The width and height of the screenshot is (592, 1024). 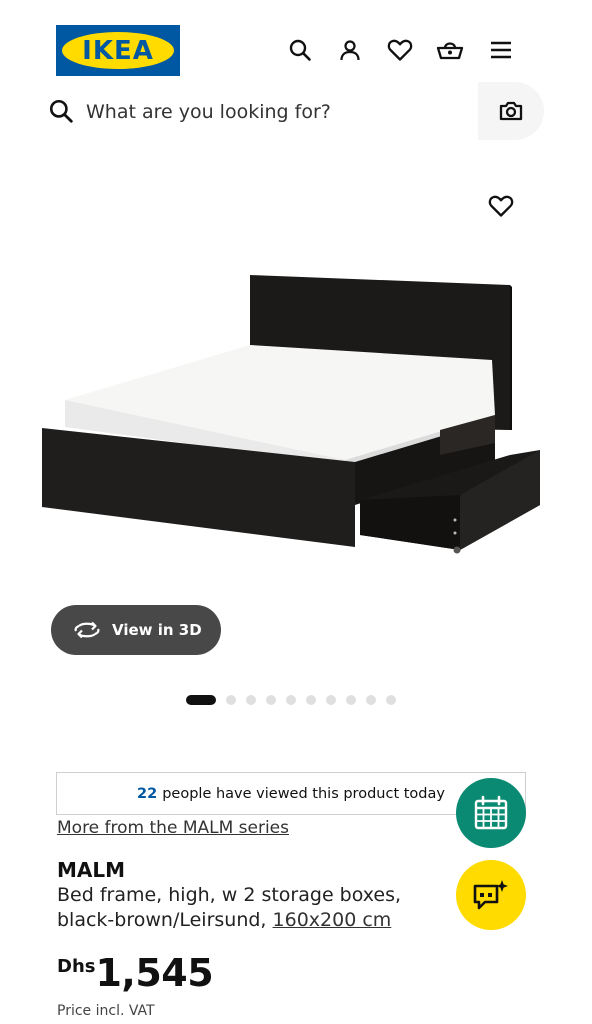 I want to click on rotate-3d-icon, so click(x=87, y=630).